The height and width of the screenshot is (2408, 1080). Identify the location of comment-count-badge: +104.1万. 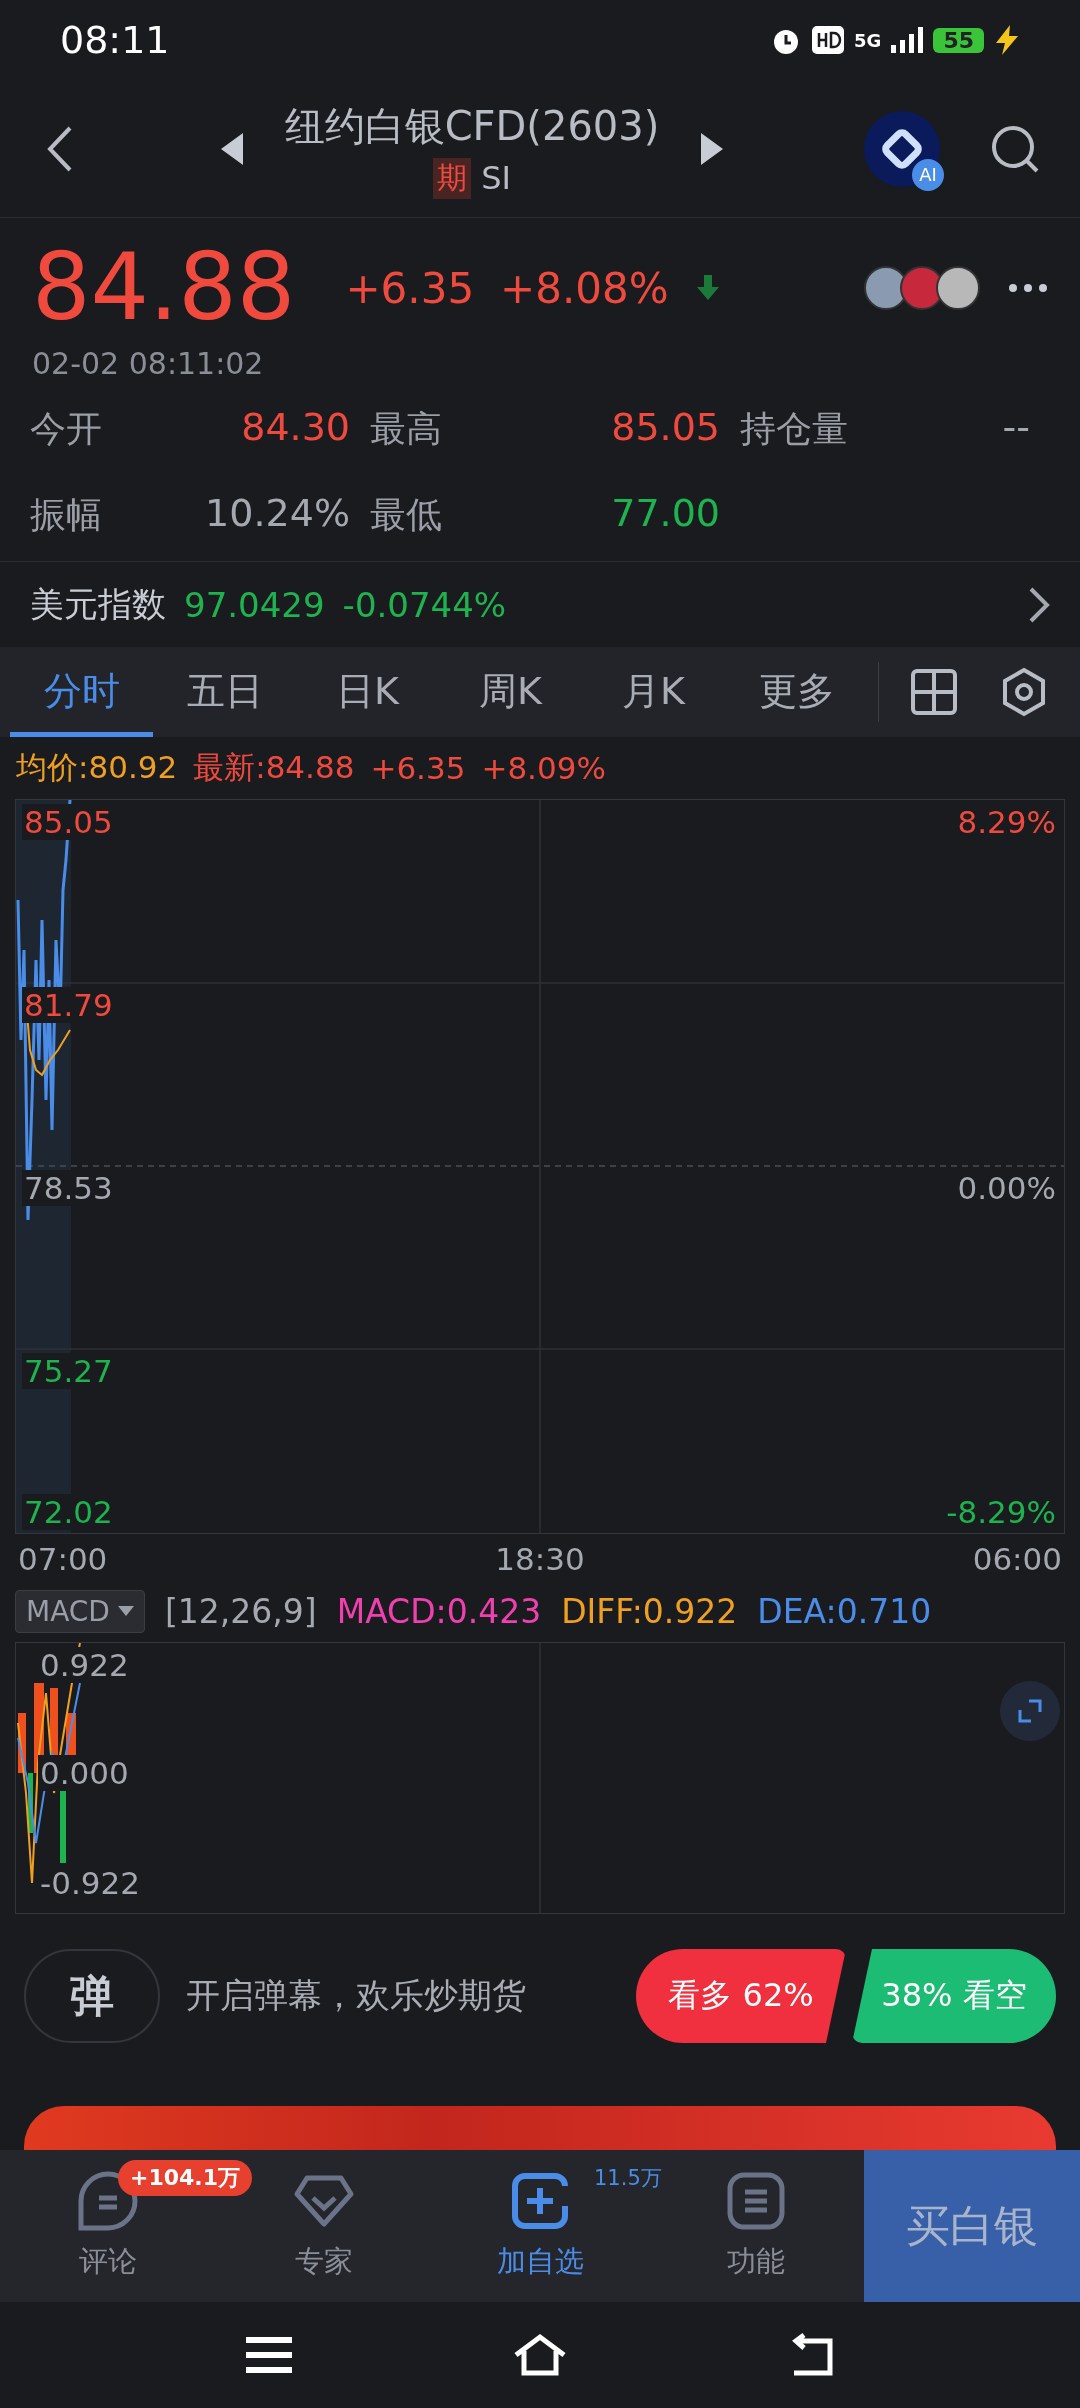
(185, 2178).